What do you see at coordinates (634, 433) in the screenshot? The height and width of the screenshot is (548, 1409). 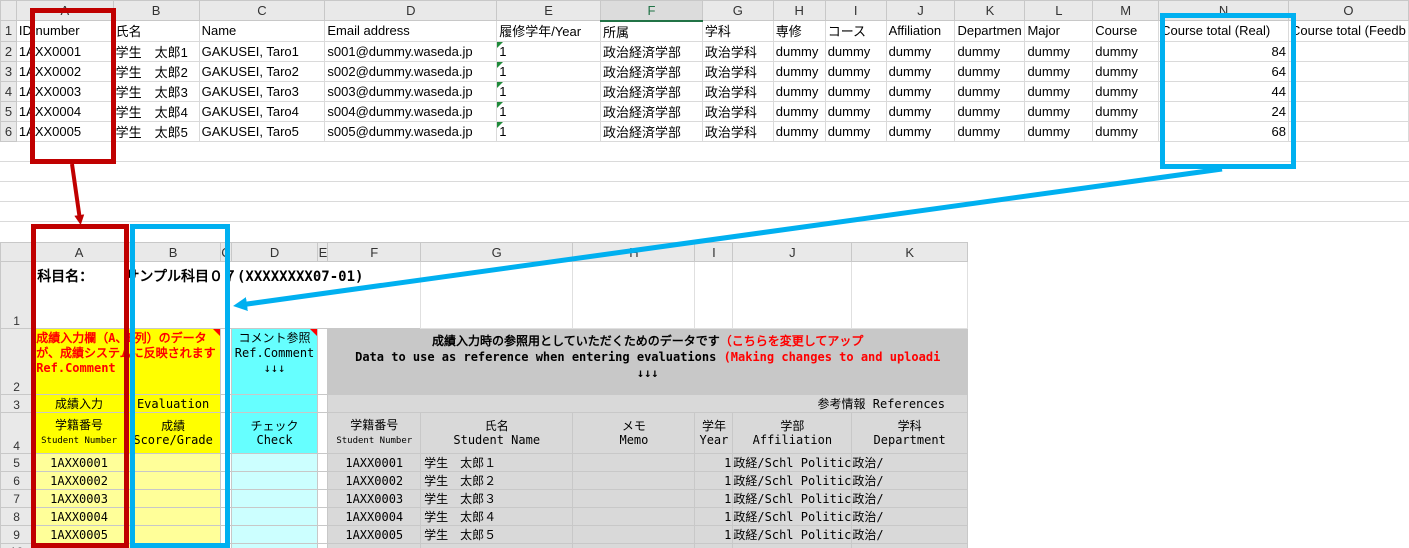 I see `memo-header: メモ Memo` at bounding box center [634, 433].